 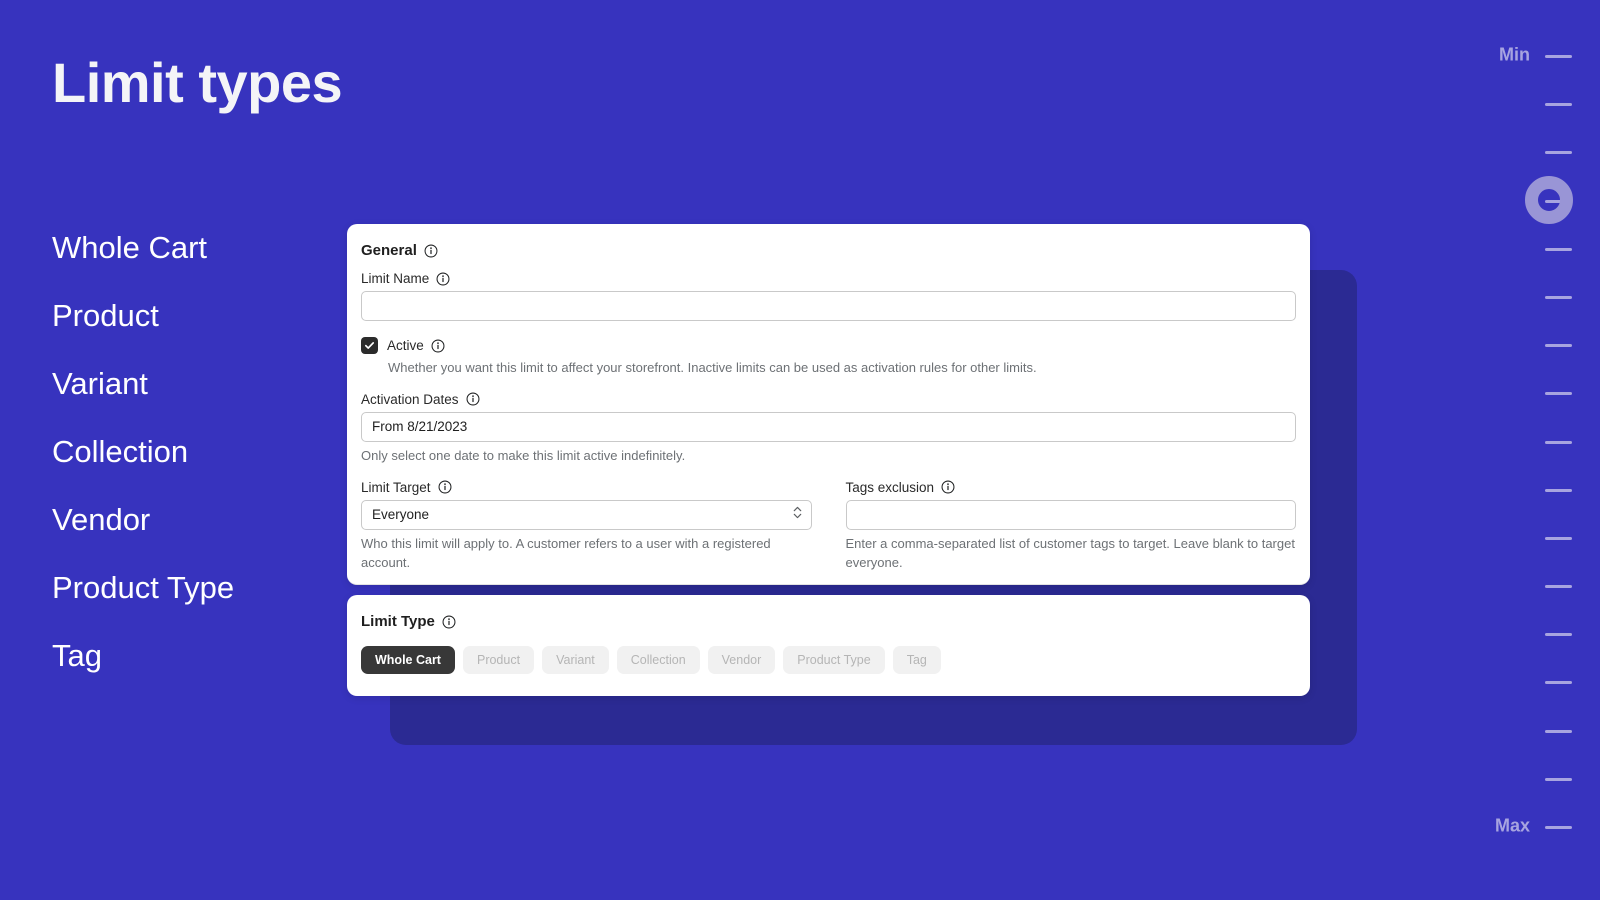 What do you see at coordinates (828, 426) in the screenshot?
I see `activation-dates-input` at bounding box center [828, 426].